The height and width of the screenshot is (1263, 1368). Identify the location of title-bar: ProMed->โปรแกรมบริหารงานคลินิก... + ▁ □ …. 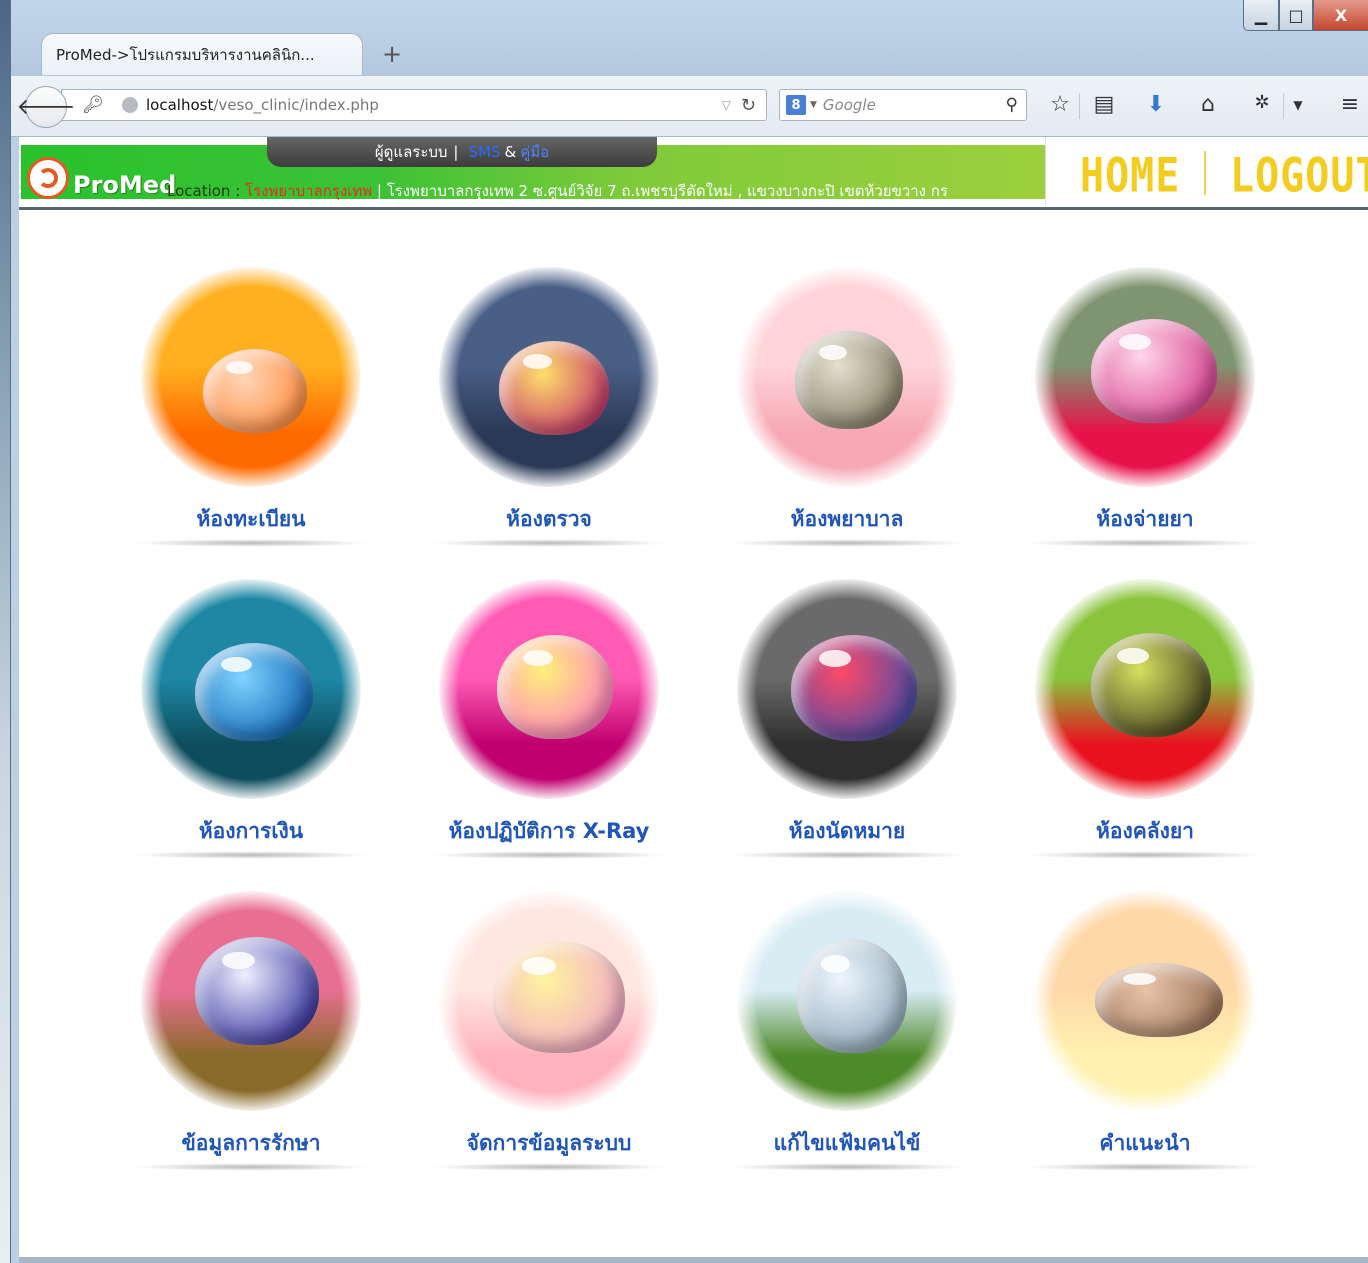
(689, 38).